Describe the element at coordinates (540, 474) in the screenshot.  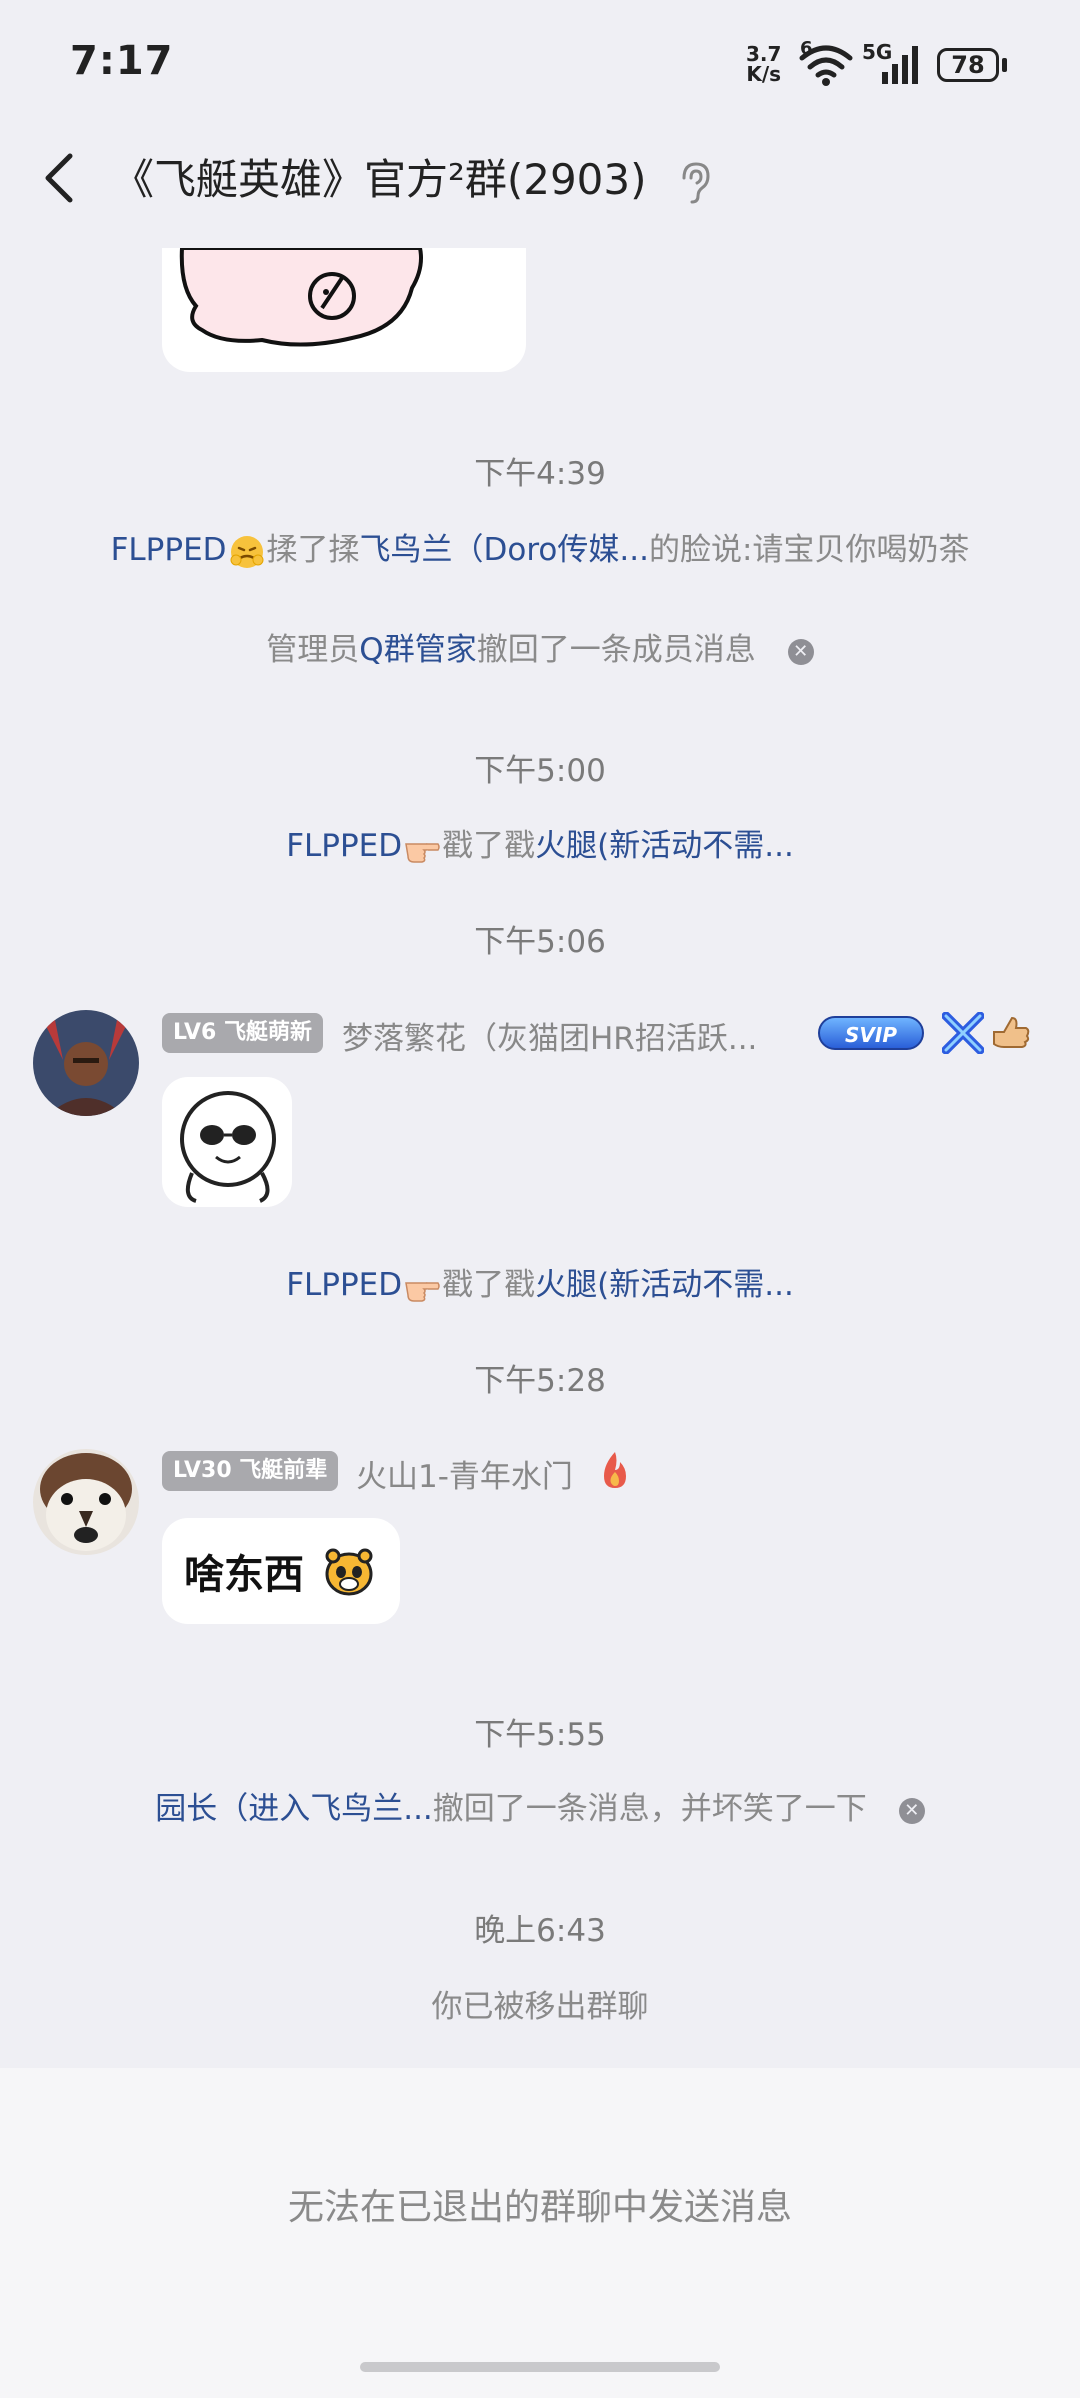
I see `timestamp: 下午4:39` at that location.